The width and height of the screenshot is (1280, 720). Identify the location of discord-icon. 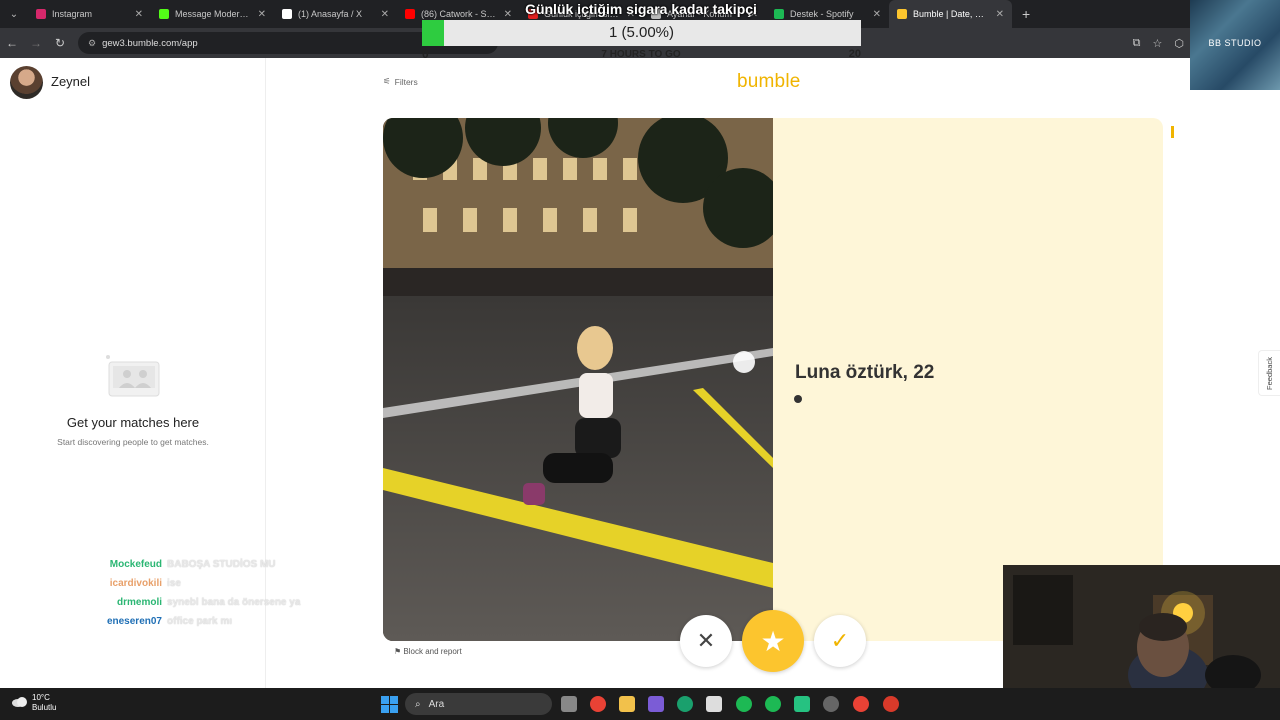
(802, 704).